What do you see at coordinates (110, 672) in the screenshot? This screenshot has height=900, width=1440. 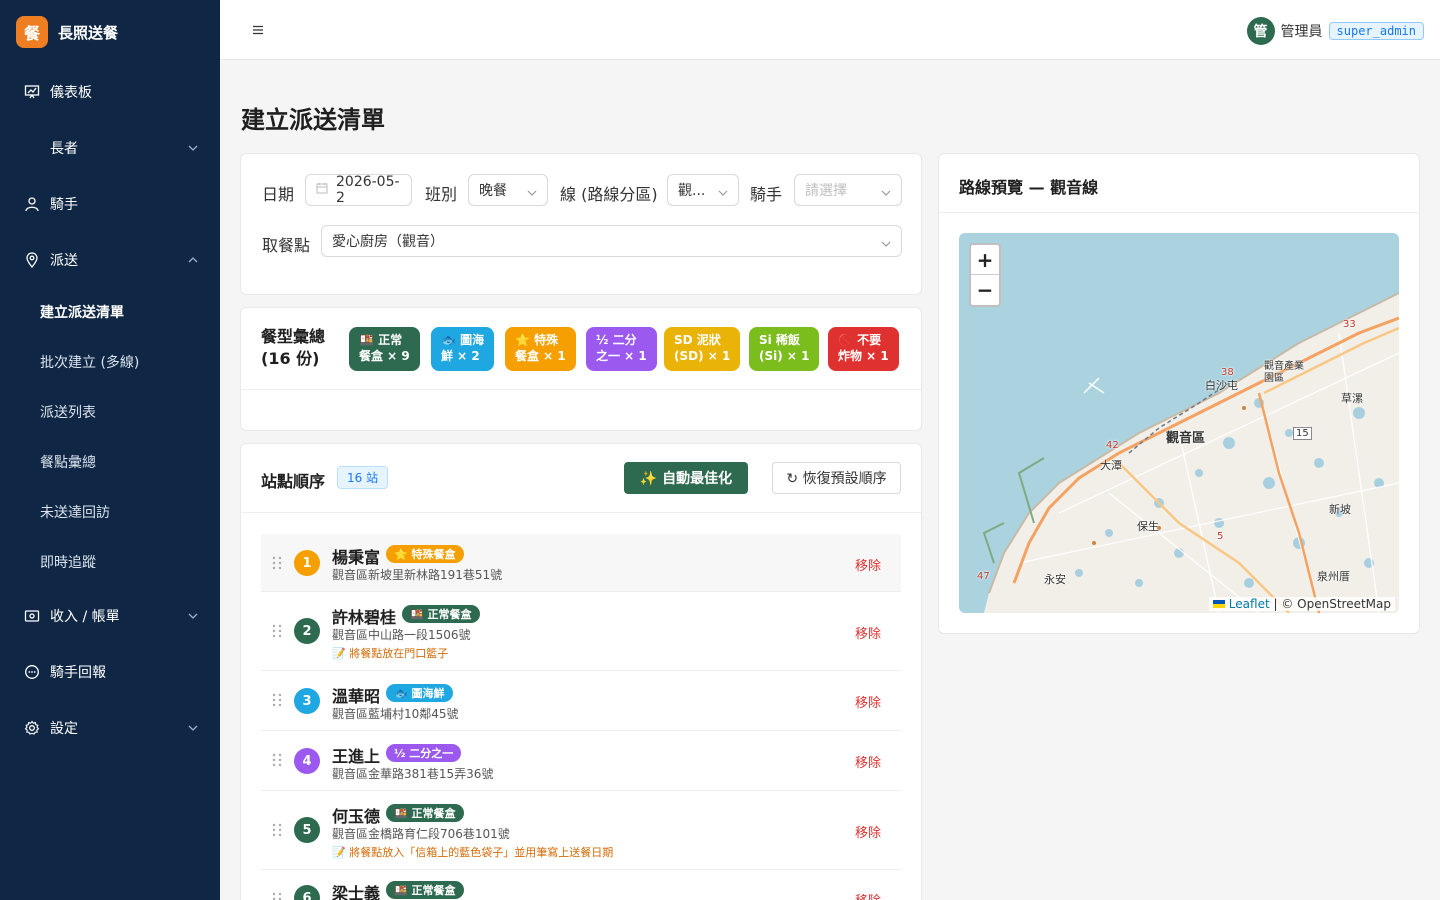 I see `sidebar-item-rider-reports: 騎手回報` at bounding box center [110, 672].